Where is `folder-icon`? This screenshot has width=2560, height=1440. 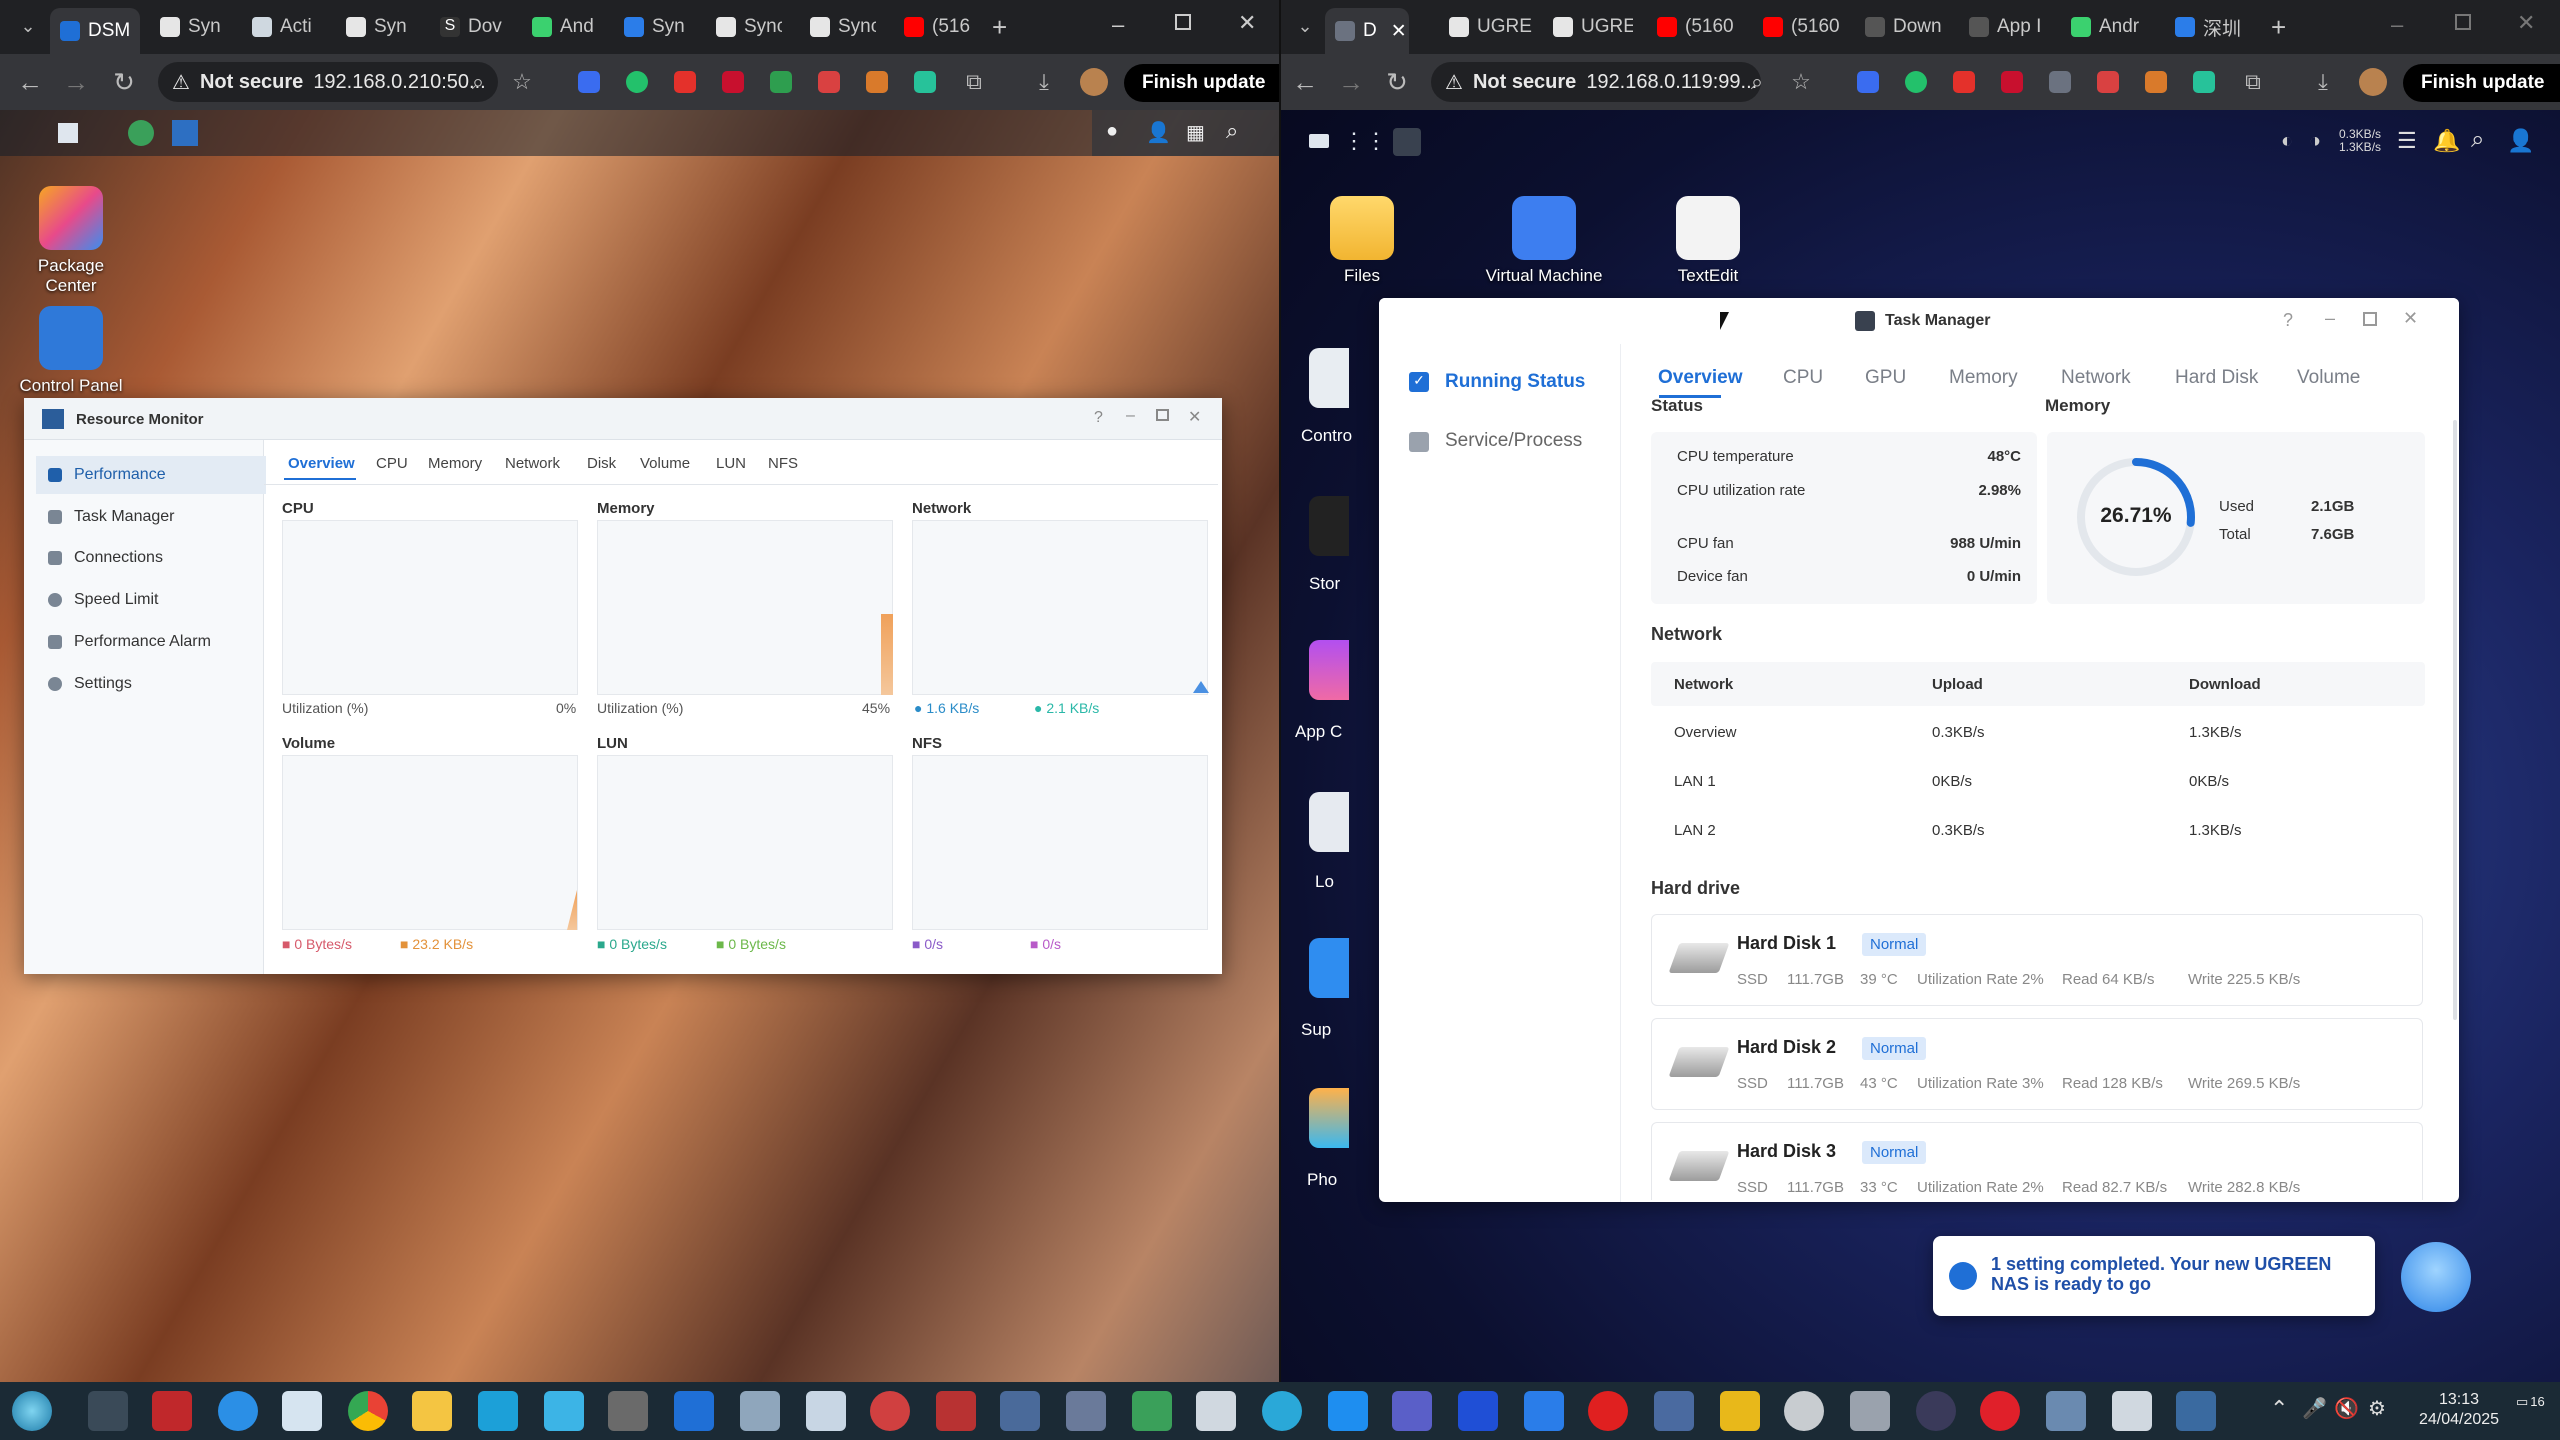 folder-icon is located at coordinates (432, 1411).